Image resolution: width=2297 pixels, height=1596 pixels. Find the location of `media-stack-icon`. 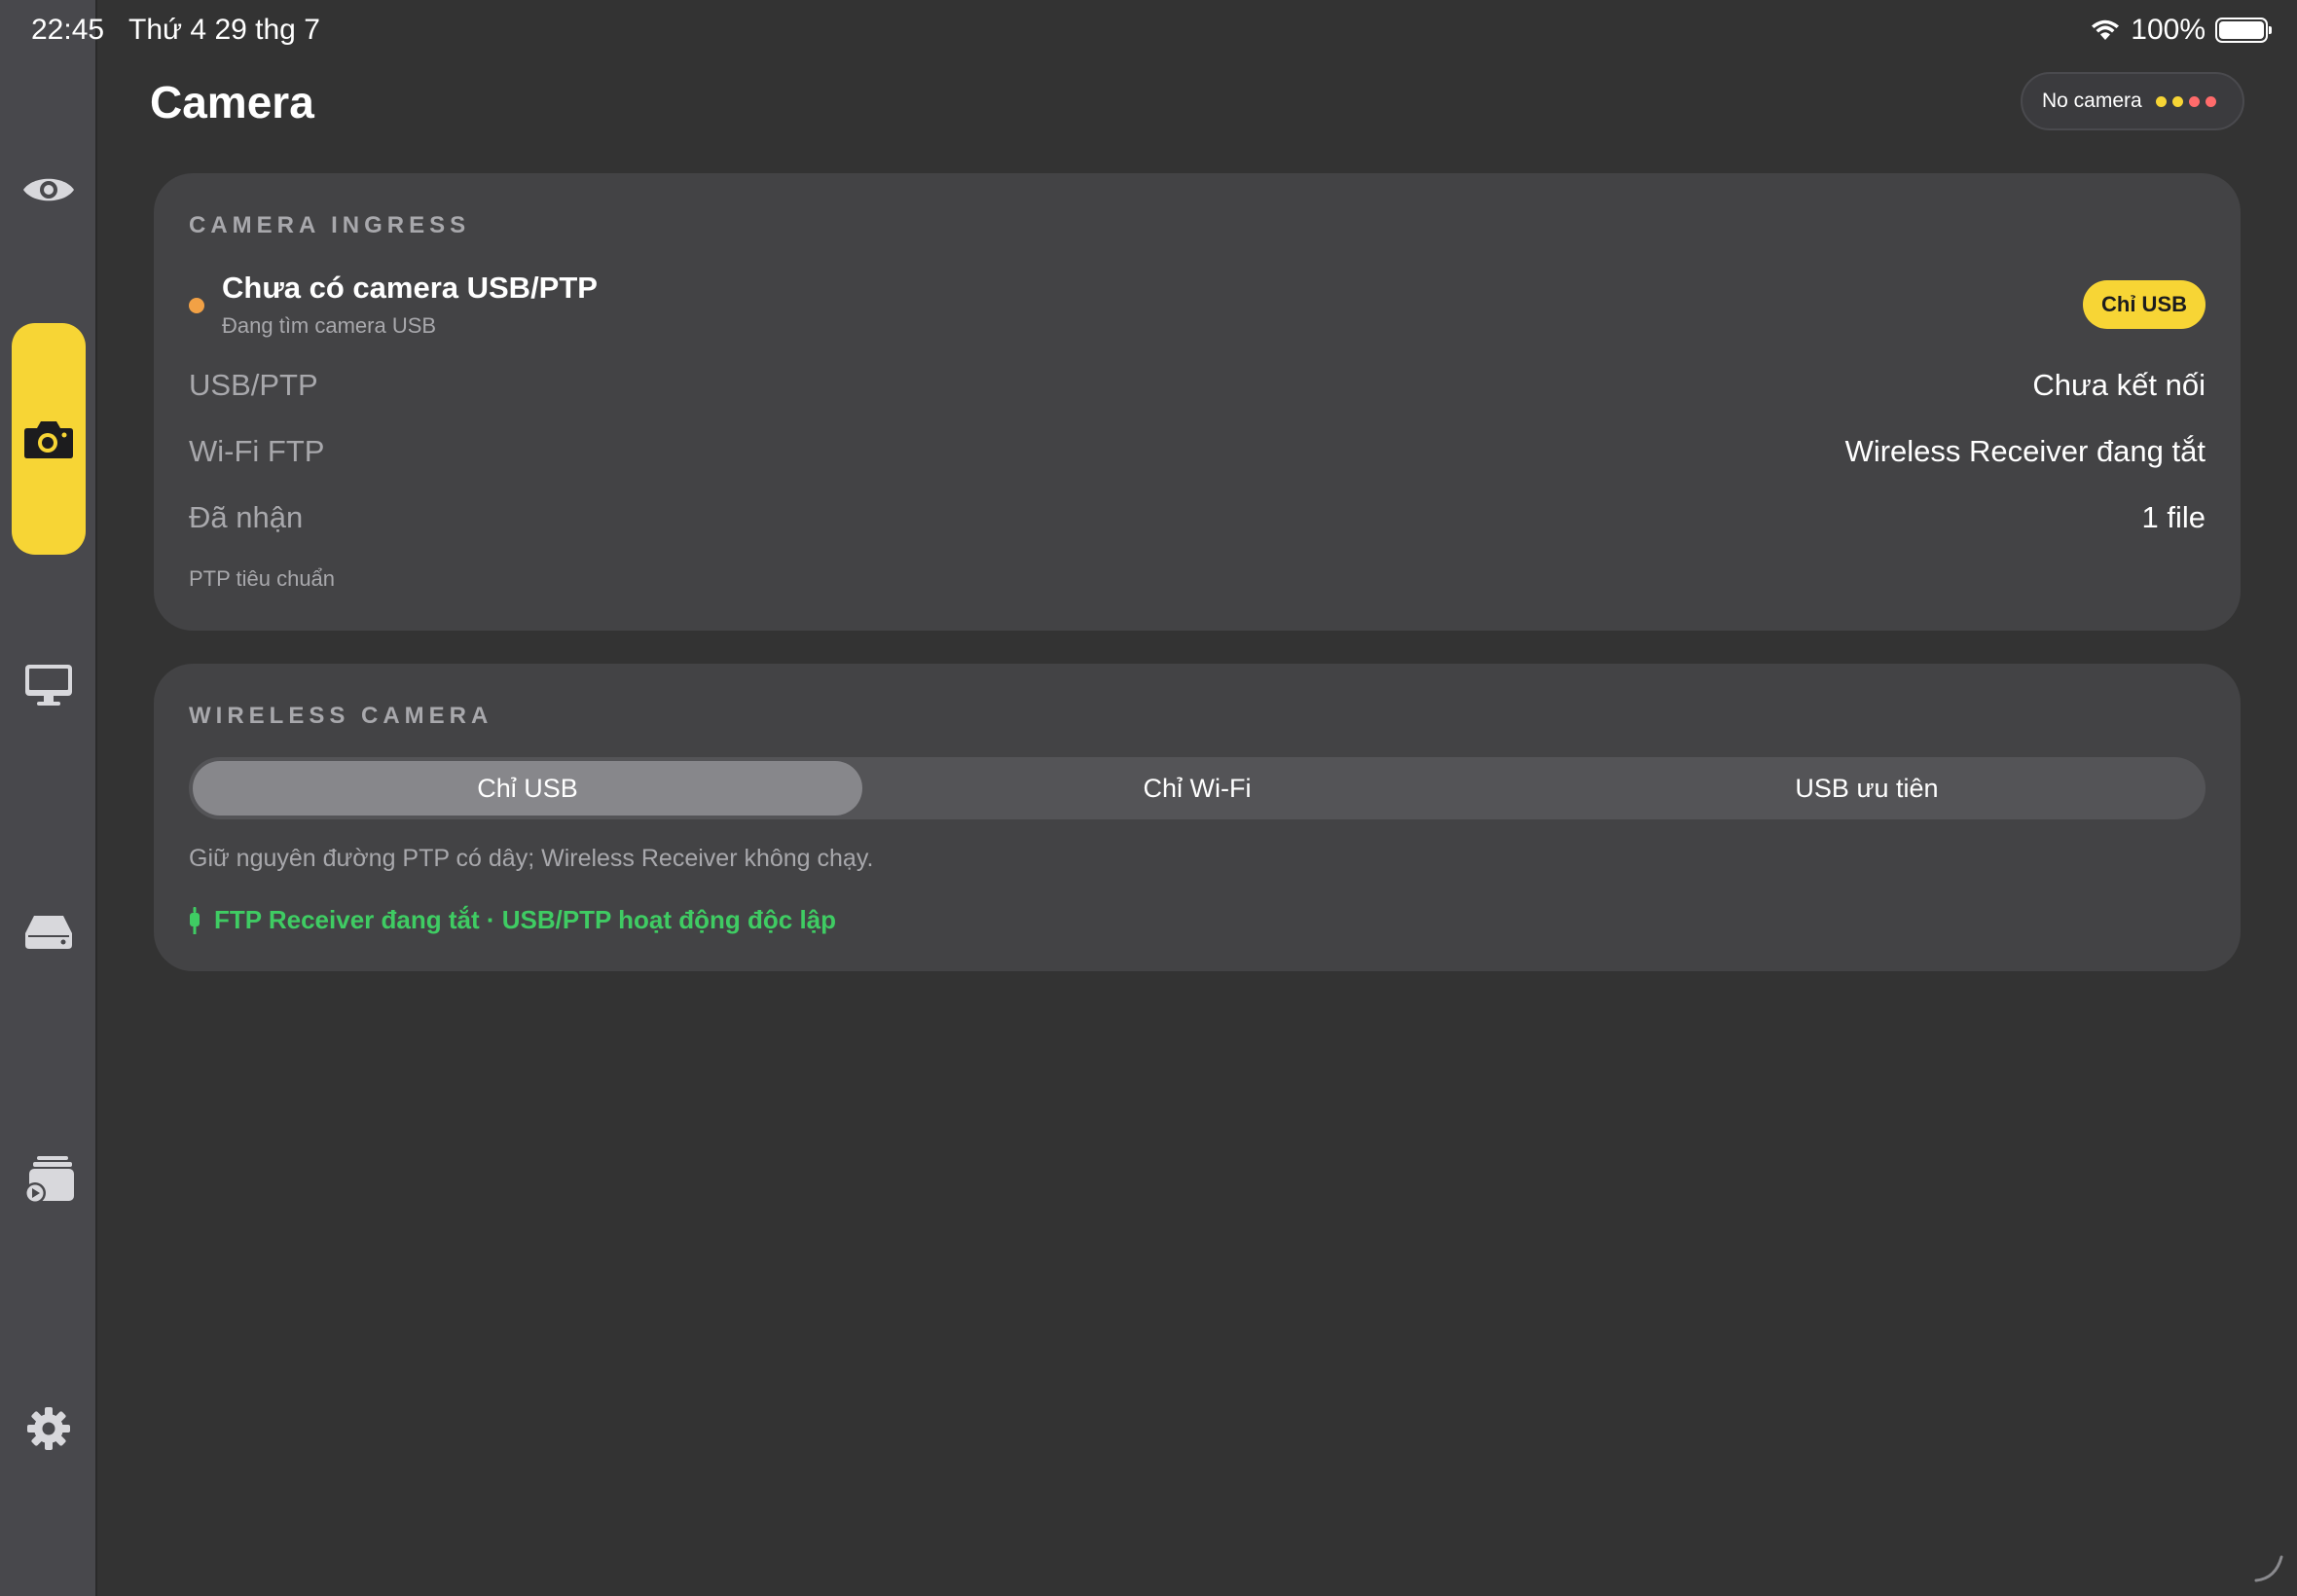

media-stack-icon is located at coordinates (49, 1180).